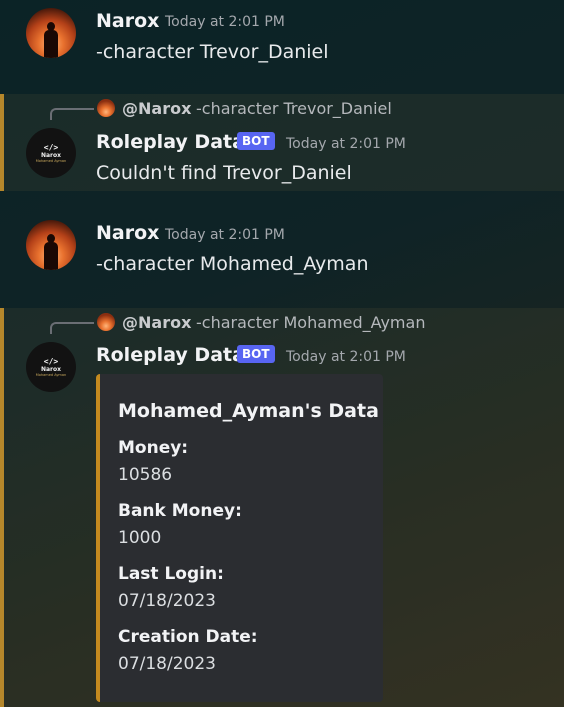 Image resolution: width=564 pixels, height=707 pixels. I want to click on embed-field-value: 1000, so click(140, 538).